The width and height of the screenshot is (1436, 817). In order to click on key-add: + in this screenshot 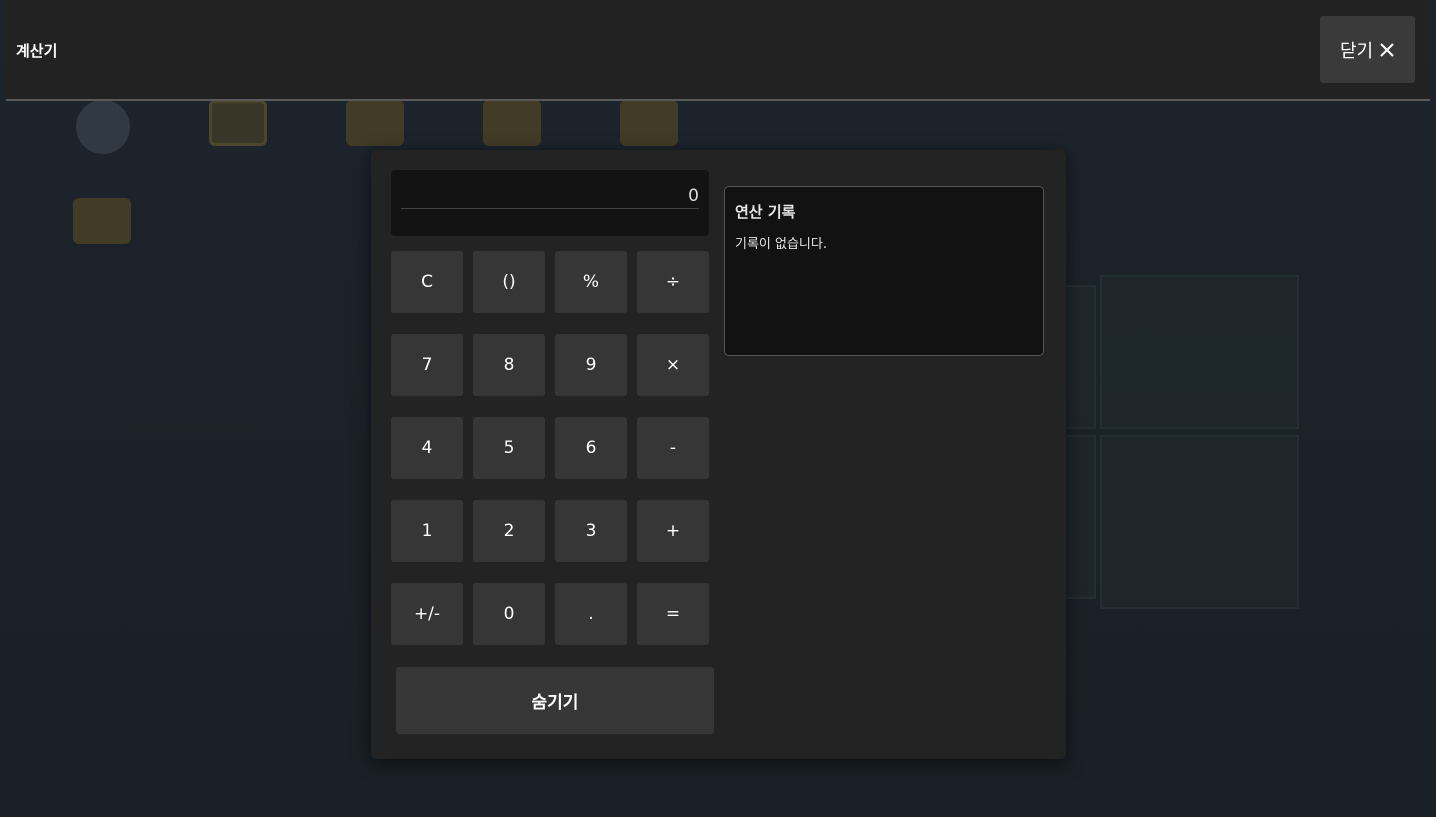, I will do `click(673, 531)`.